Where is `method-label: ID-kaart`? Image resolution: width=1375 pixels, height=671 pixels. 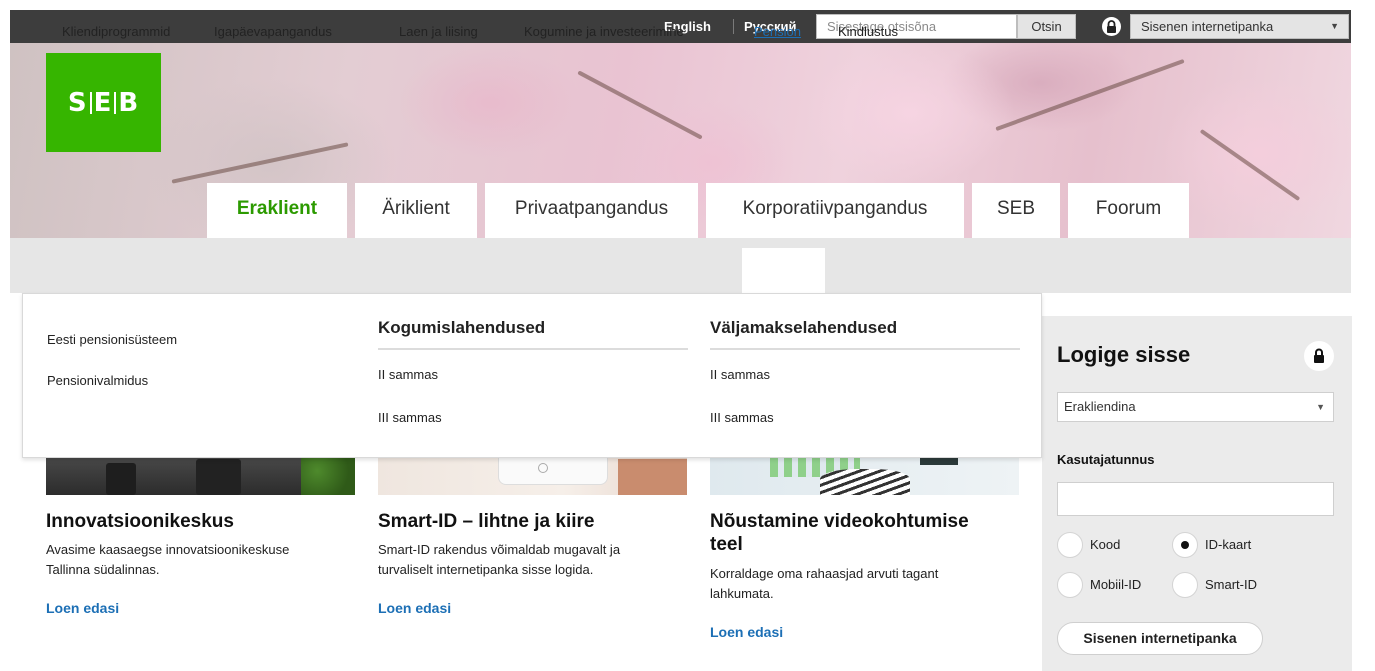
method-label: ID-kaart is located at coordinates (1228, 544).